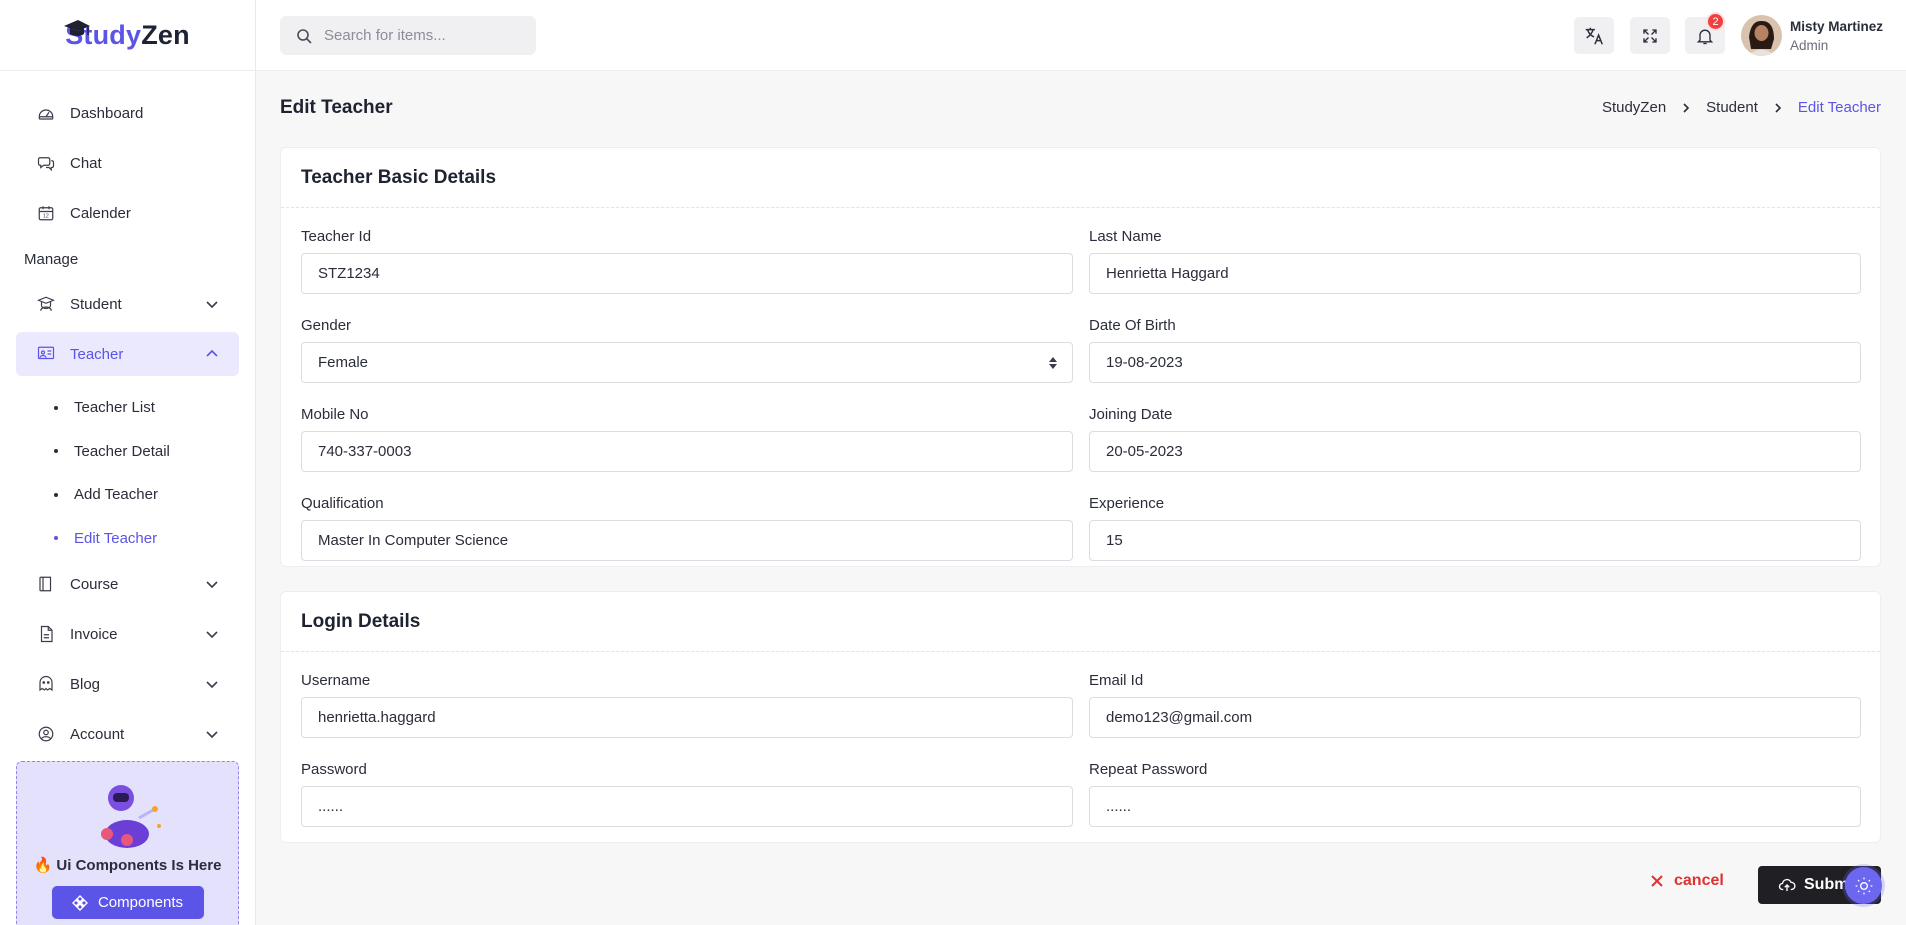  I want to click on sidebar-item-chat: Chat, so click(127, 163).